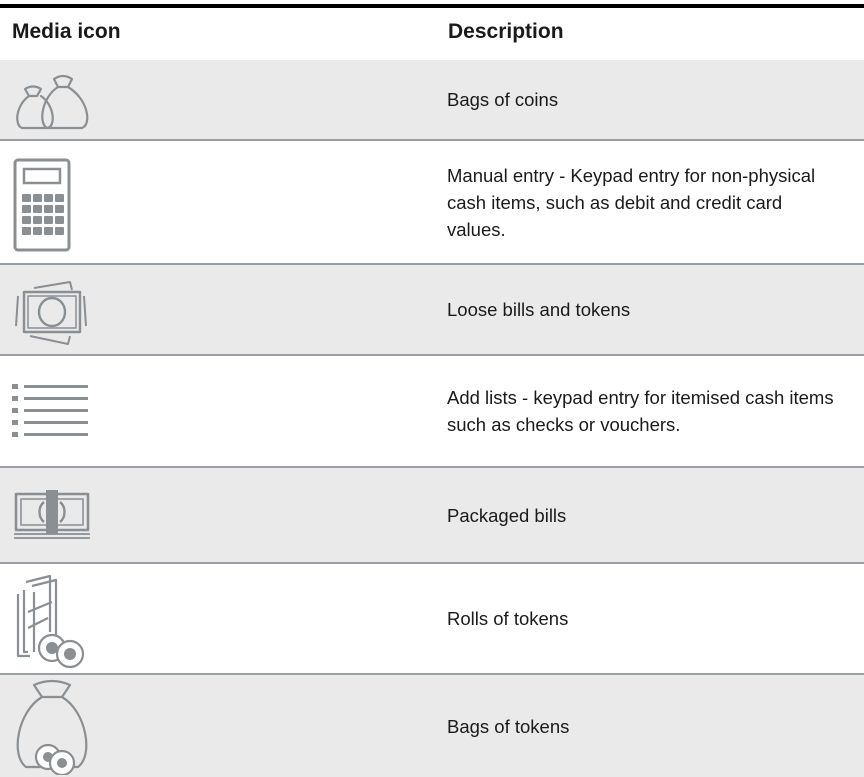 The image size is (864, 777). Describe the element at coordinates (507, 515) in the screenshot. I see `row-description-text: Packaged bills` at that location.